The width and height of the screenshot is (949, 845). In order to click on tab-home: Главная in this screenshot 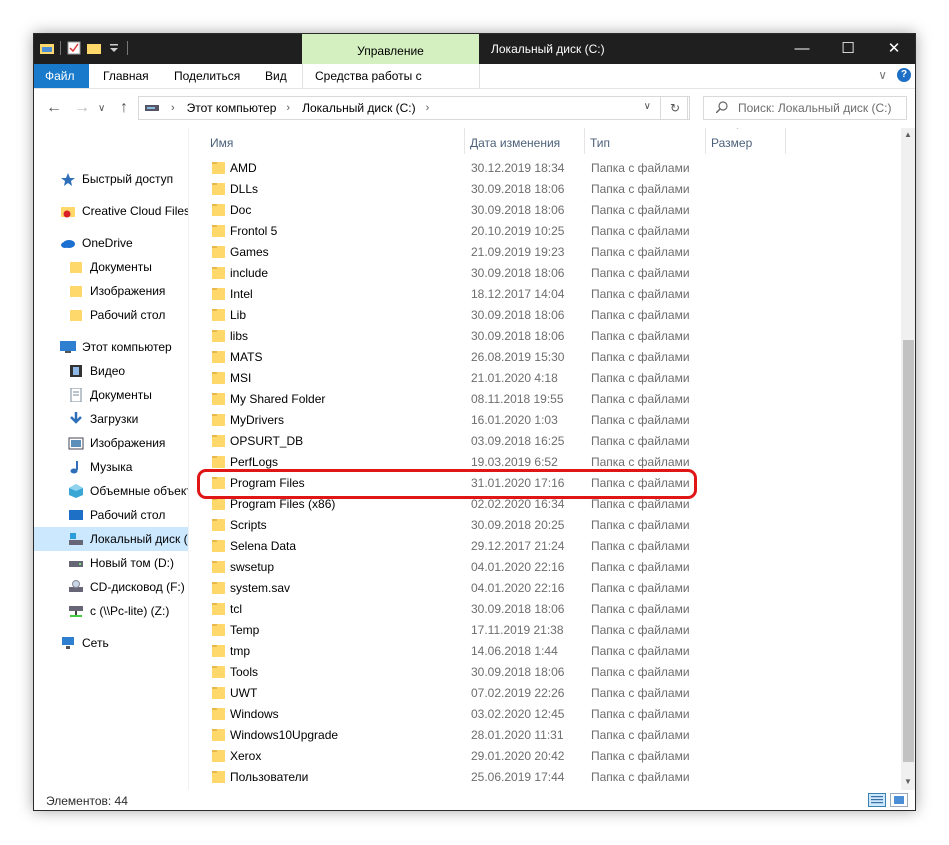, I will do `click(126, 76)`.